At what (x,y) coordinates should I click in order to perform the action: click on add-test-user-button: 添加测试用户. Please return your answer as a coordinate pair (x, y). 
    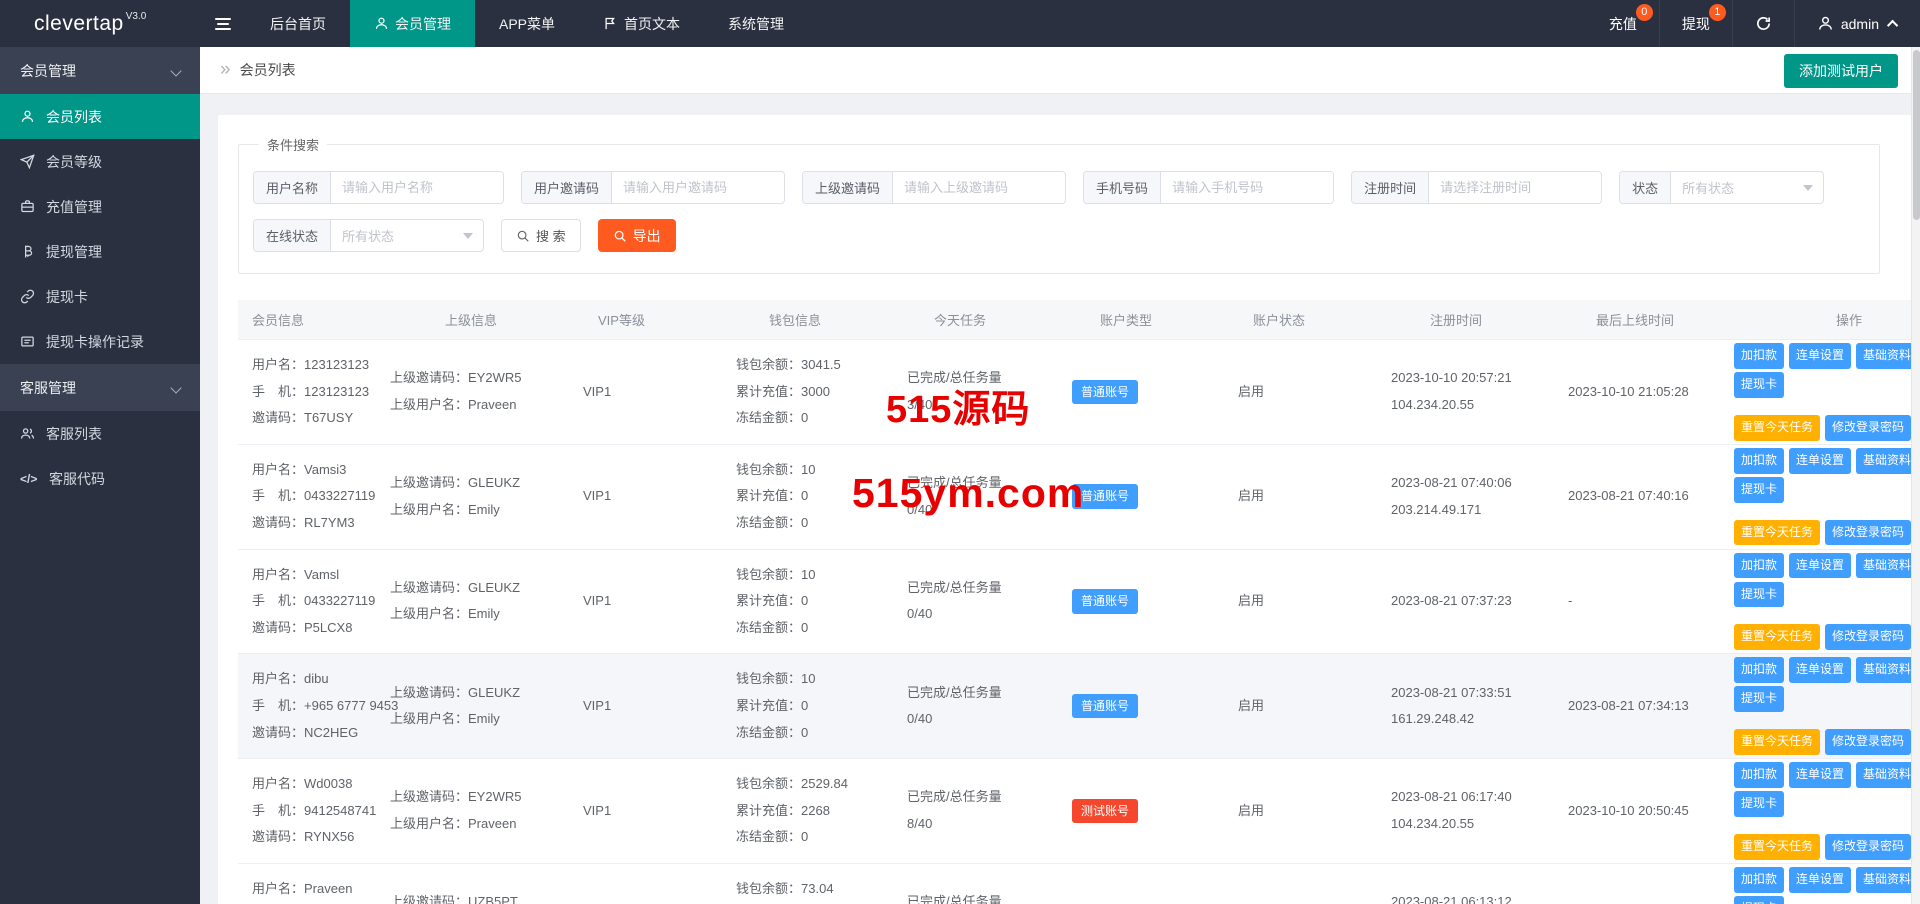
    Looking at the image, I should click on (1841, 71).